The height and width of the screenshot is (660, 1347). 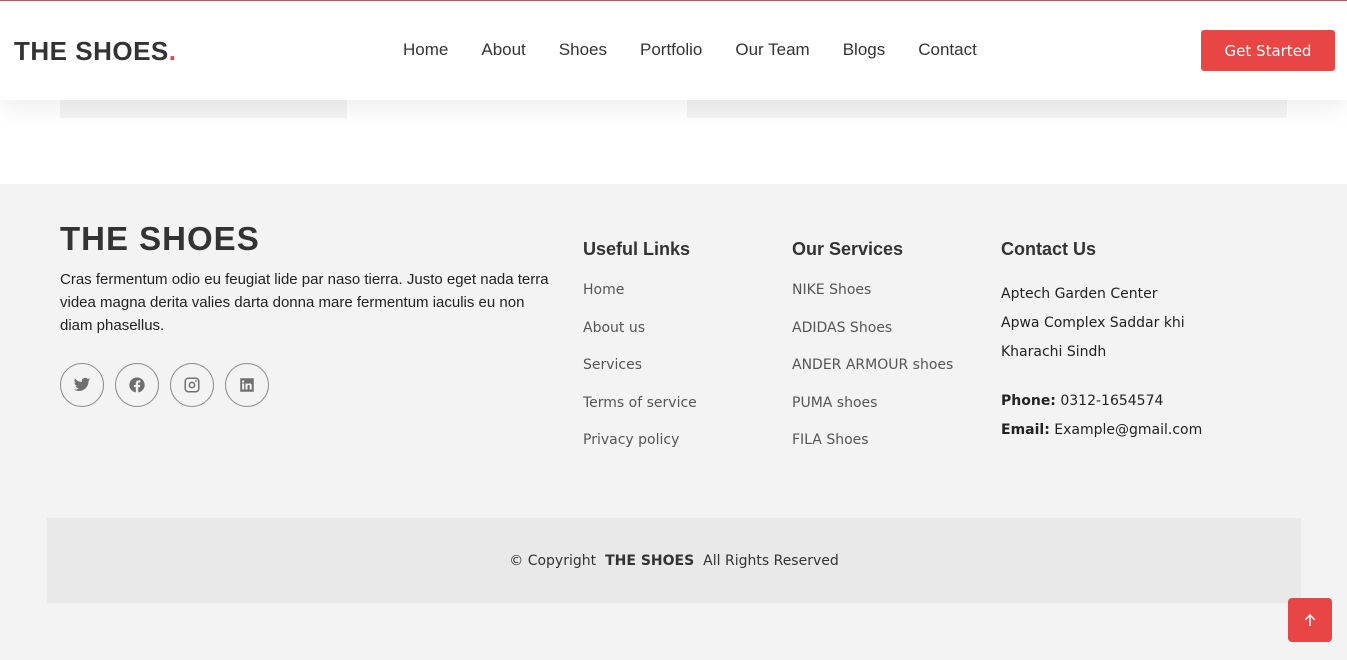 What do you see at coordinates (637, 249) in the screenshot?
I see `useful-links-title: Useful Links` at bounding box center [637, 249].